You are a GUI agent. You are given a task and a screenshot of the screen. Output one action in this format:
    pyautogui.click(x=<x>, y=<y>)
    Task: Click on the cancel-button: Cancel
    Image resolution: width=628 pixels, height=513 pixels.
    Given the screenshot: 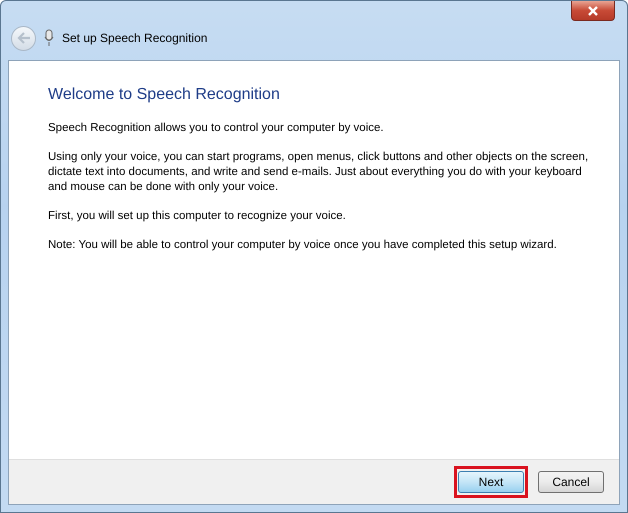 What is the action you would take?
    pyautogui.click(x=571, y=482)
    